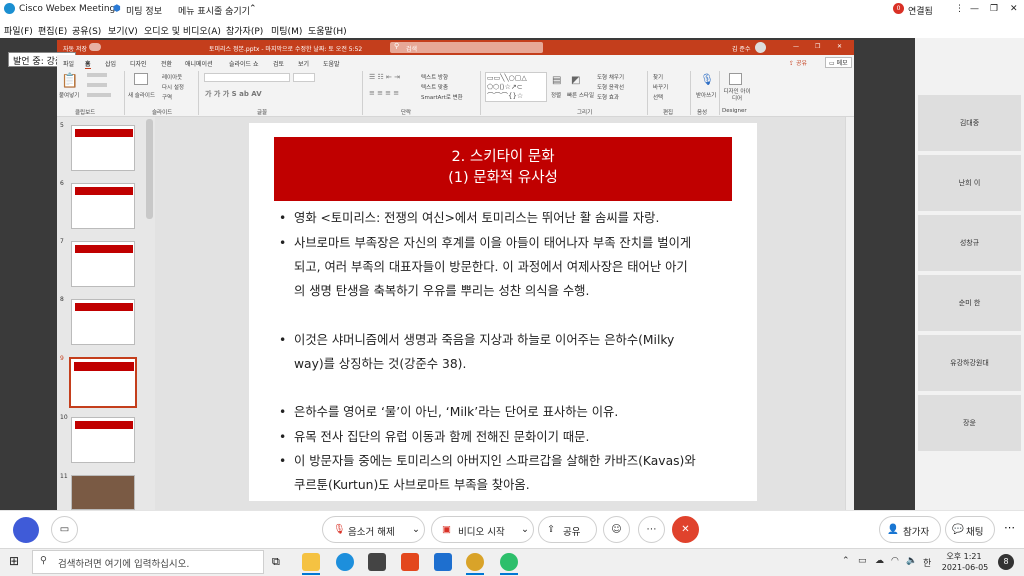 The height and width of the screenshot is (576, 1024). Describe the element at coordinates (172, 77) in the screenshot. I see `layout-label: 레이아웃` at that location.